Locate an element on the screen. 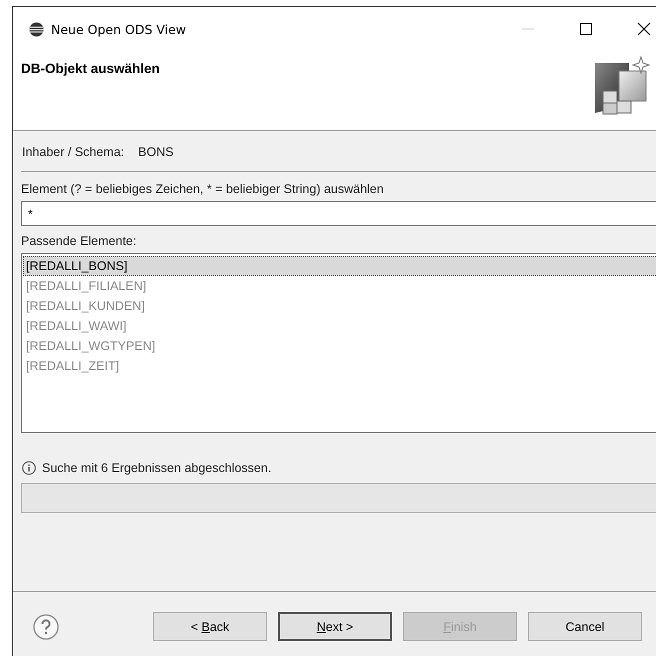  list-item: [REDALLI_WAWI] is located at coordinates (339, 326).